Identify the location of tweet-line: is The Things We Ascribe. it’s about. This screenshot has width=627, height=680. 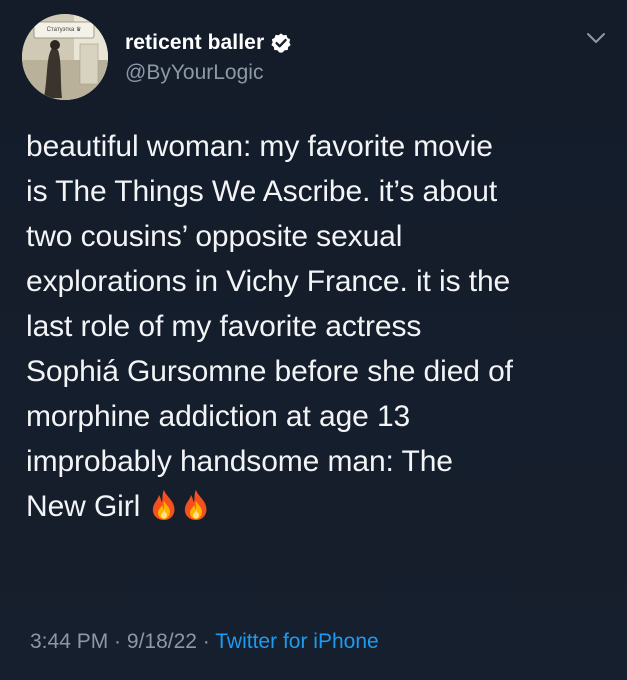
(262, 191).